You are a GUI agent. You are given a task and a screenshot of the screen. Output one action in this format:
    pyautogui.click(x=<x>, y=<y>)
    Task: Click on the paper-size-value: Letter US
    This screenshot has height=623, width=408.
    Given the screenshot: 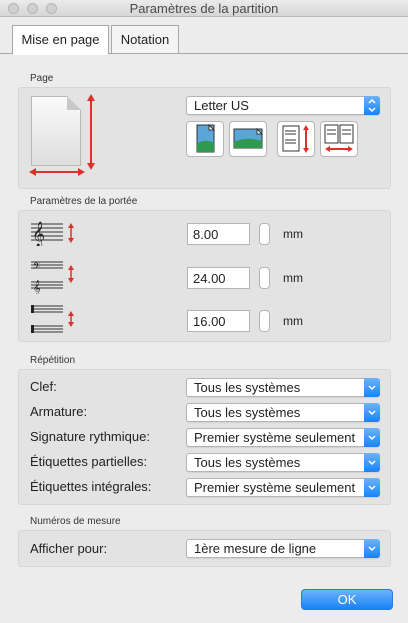 What is the action you would take?
    pyautogui.click(x=221, y=105)
    